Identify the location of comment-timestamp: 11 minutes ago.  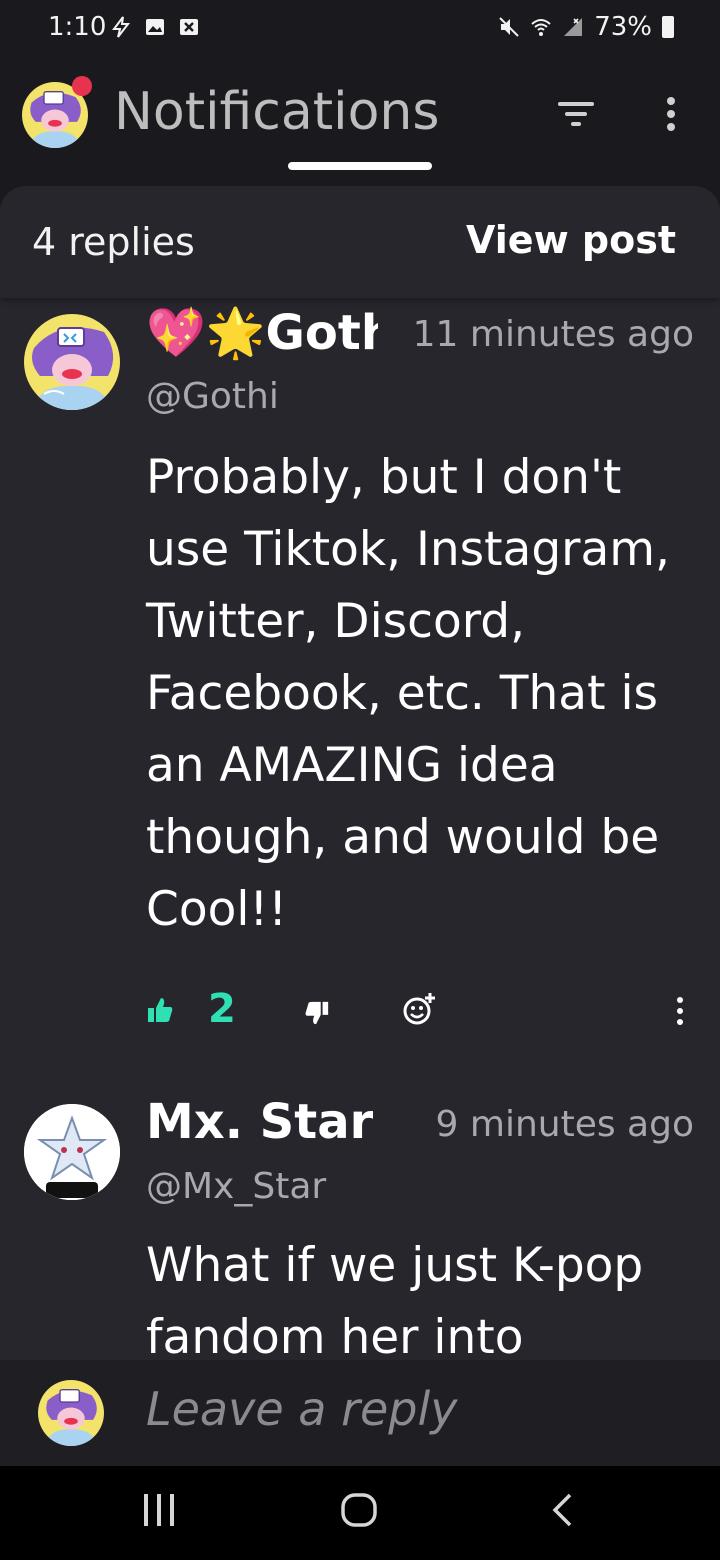
(553, 334).